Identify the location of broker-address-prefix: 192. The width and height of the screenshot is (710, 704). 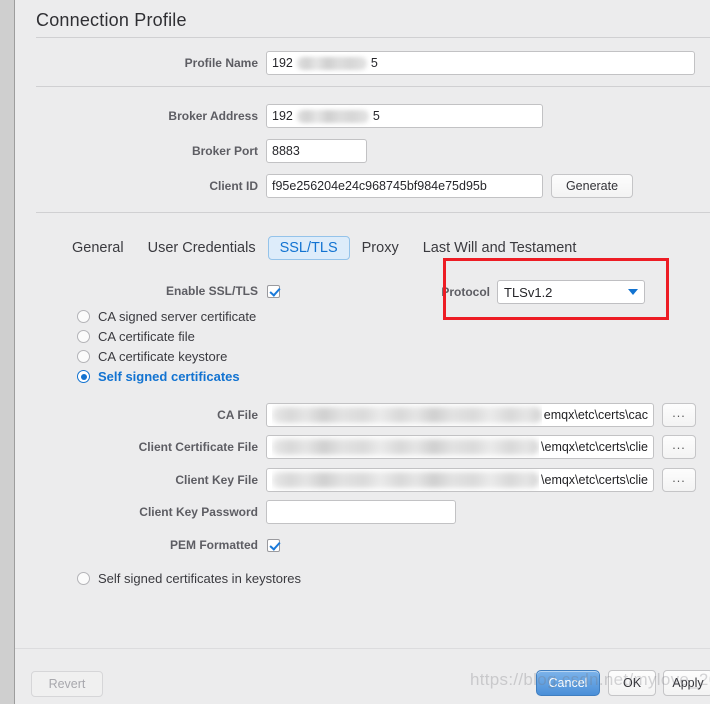
(282, 116).